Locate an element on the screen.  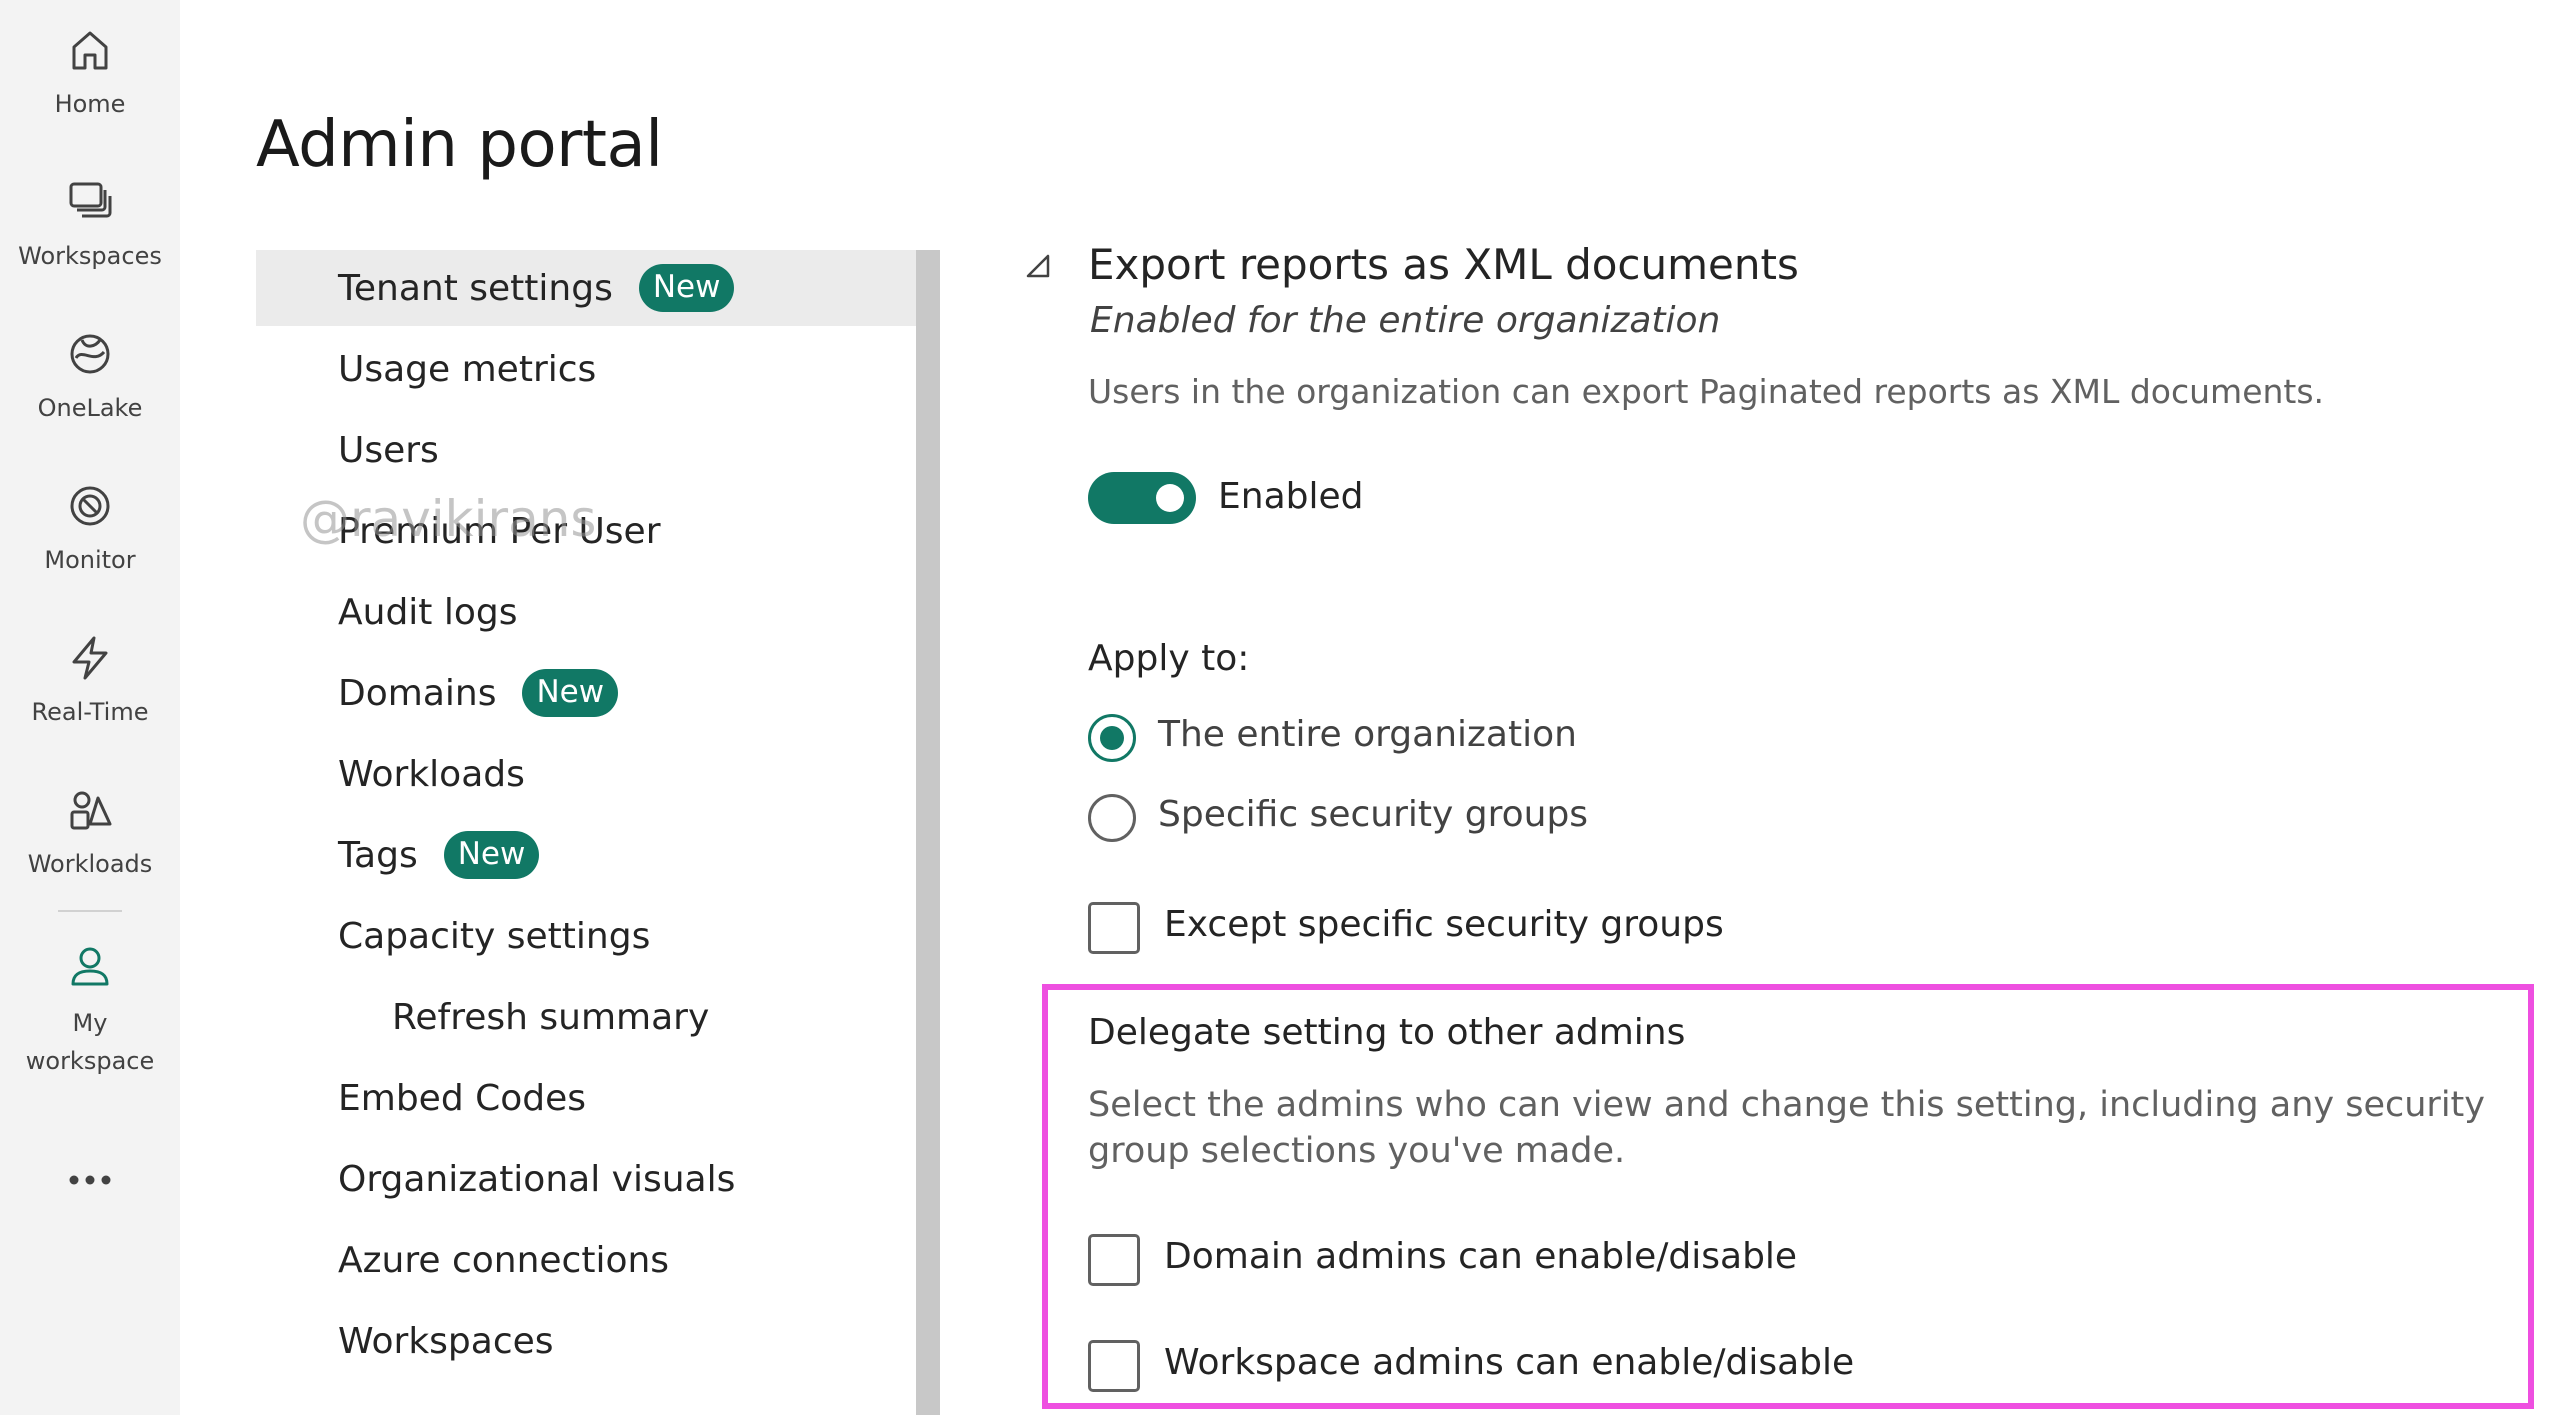
nav-item-tenant-settings: Tenant settings New is located at coordinates (586, 288).